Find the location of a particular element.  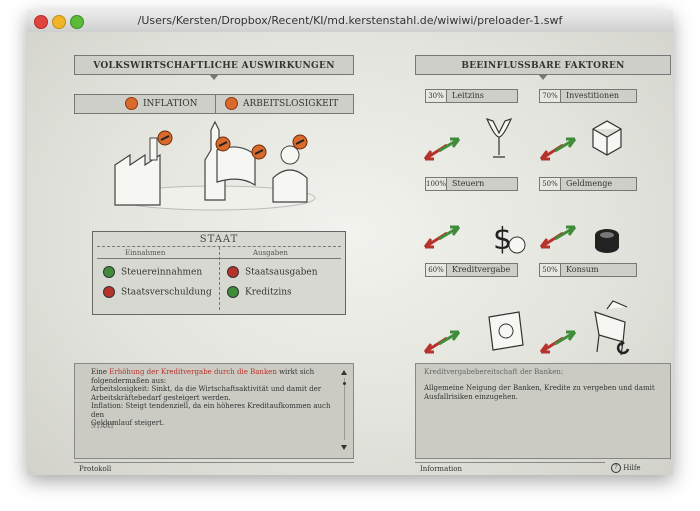

kreditvergabe-icon is located at coordinates (506, 331).